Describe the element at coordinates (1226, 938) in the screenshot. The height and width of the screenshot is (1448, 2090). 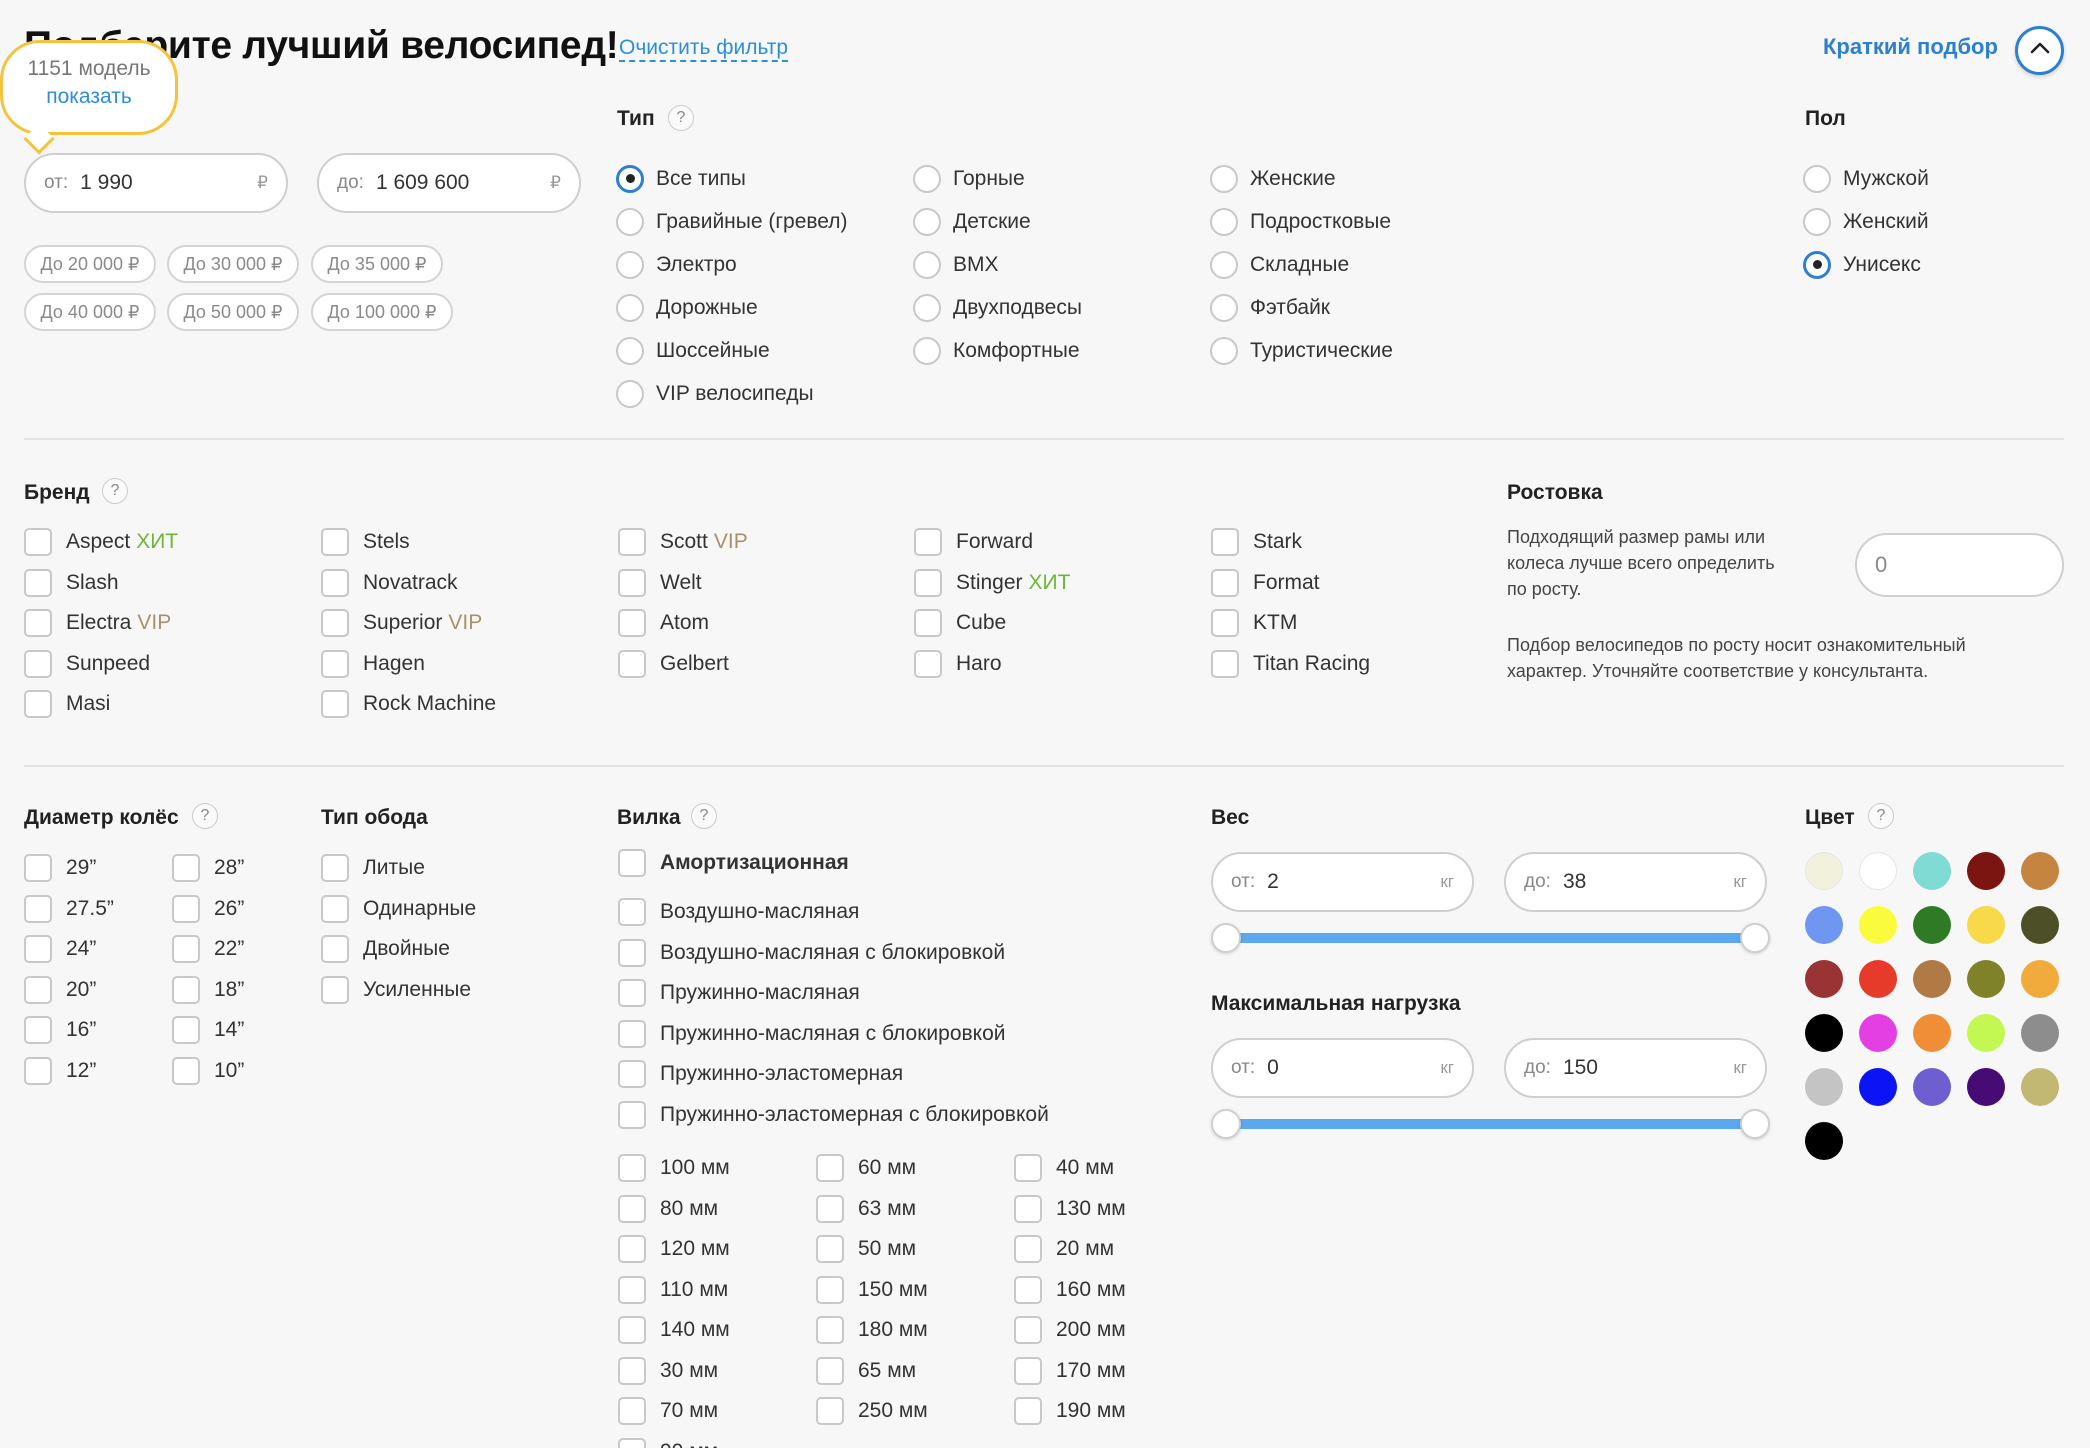
I see `weight-slider-min-handle` at that location.